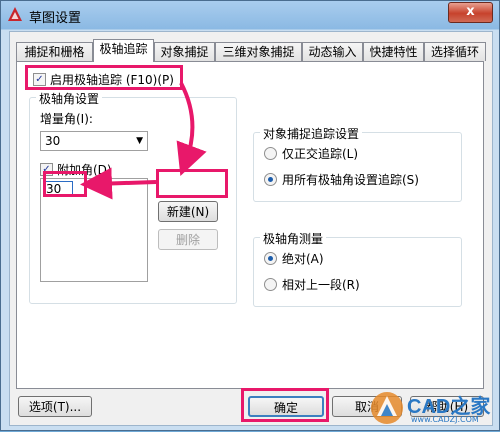 This screenshot has height=432, width=500. What do you see at coordinates (387, 408) in the screenshot?
I see `cad-logo-icon` at bounding box center [387, 408].